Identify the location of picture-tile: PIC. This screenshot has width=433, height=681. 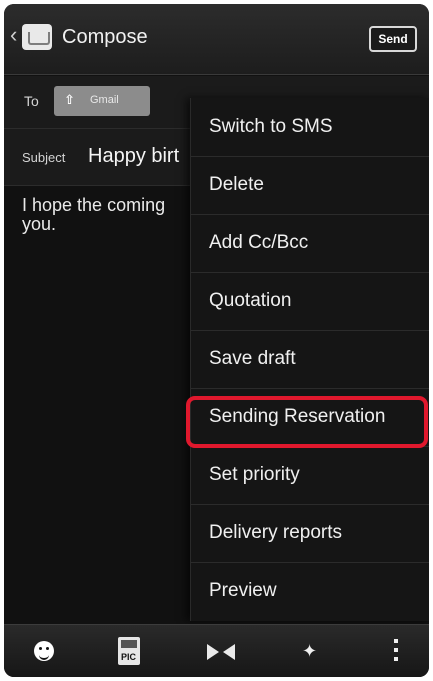
(129, 651).